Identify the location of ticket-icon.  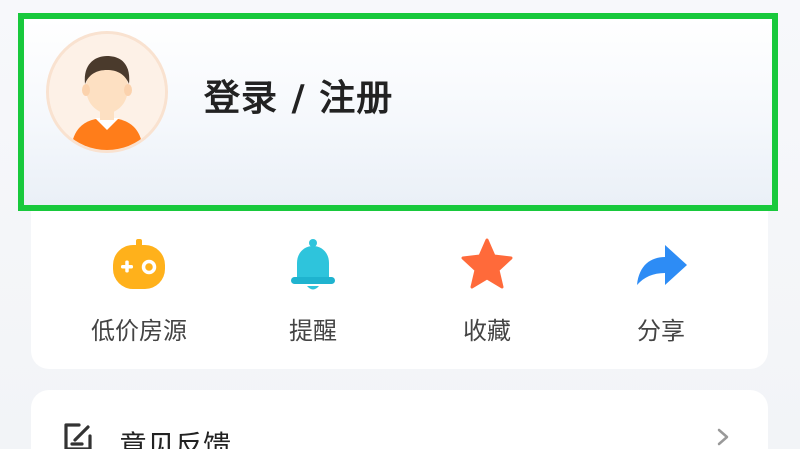
(139, 265).